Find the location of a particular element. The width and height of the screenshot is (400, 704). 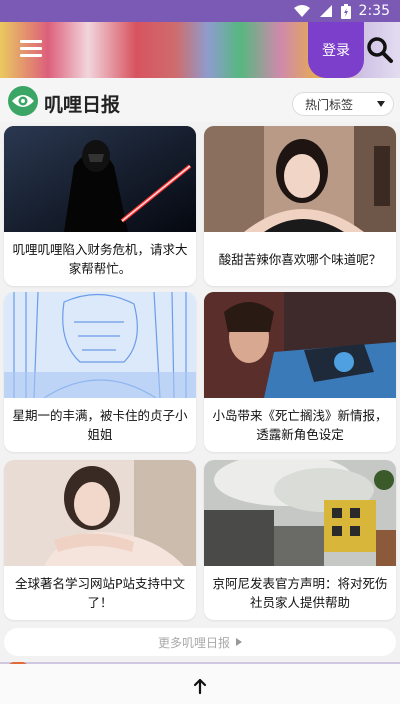

arrow-up-icon is located at coordinates (200, 686).